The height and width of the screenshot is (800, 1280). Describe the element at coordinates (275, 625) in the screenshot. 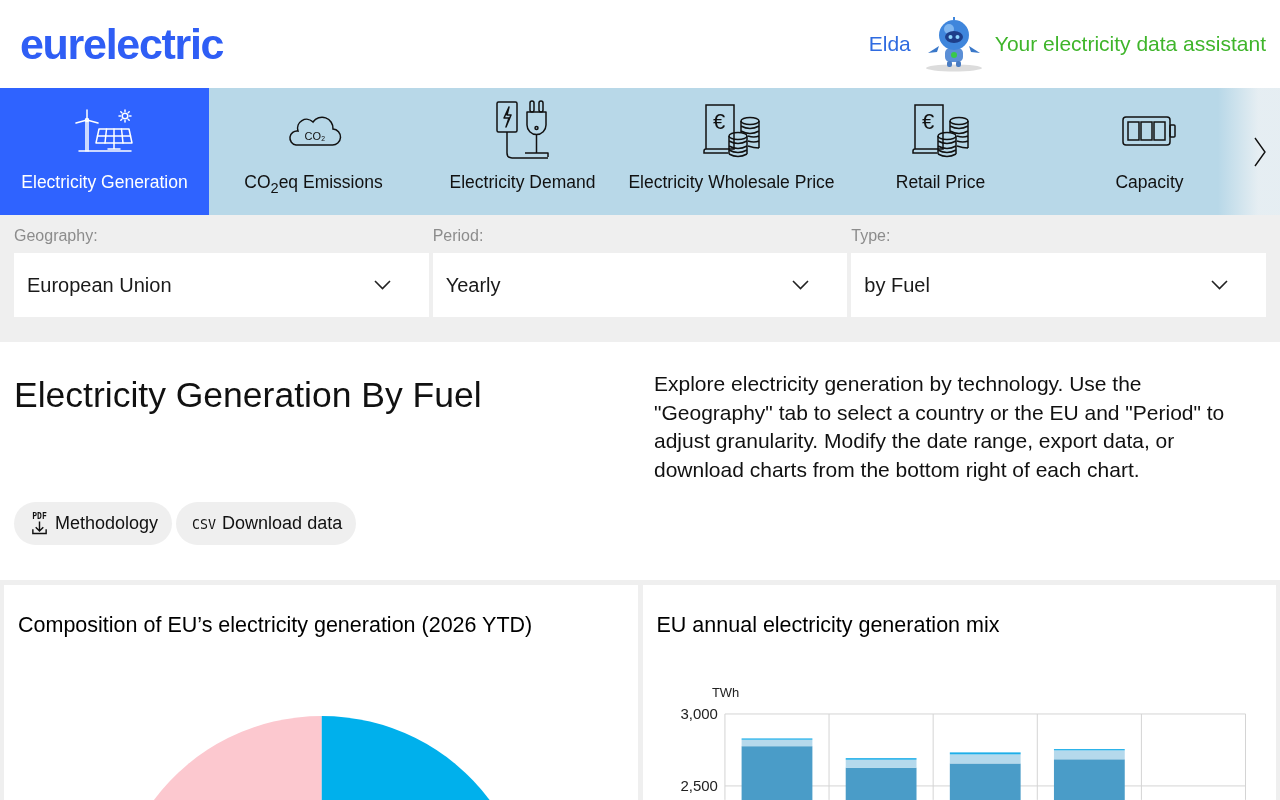

I see `chart-title: Composition of EU’s electricity generation (2026 YTD)` at that location.